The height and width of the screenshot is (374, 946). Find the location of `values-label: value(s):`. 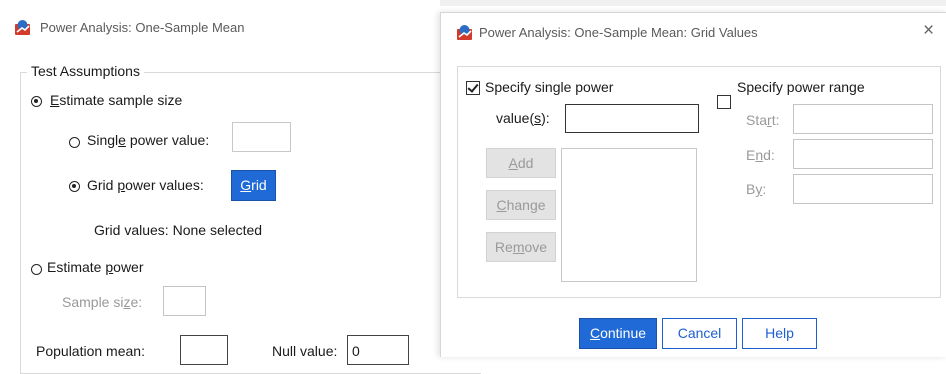

values-label: value(s): is located at coordinates (523, 118).